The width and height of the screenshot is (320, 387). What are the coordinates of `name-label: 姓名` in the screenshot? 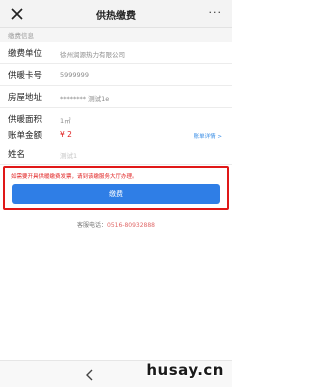 It's located at (17, 155).